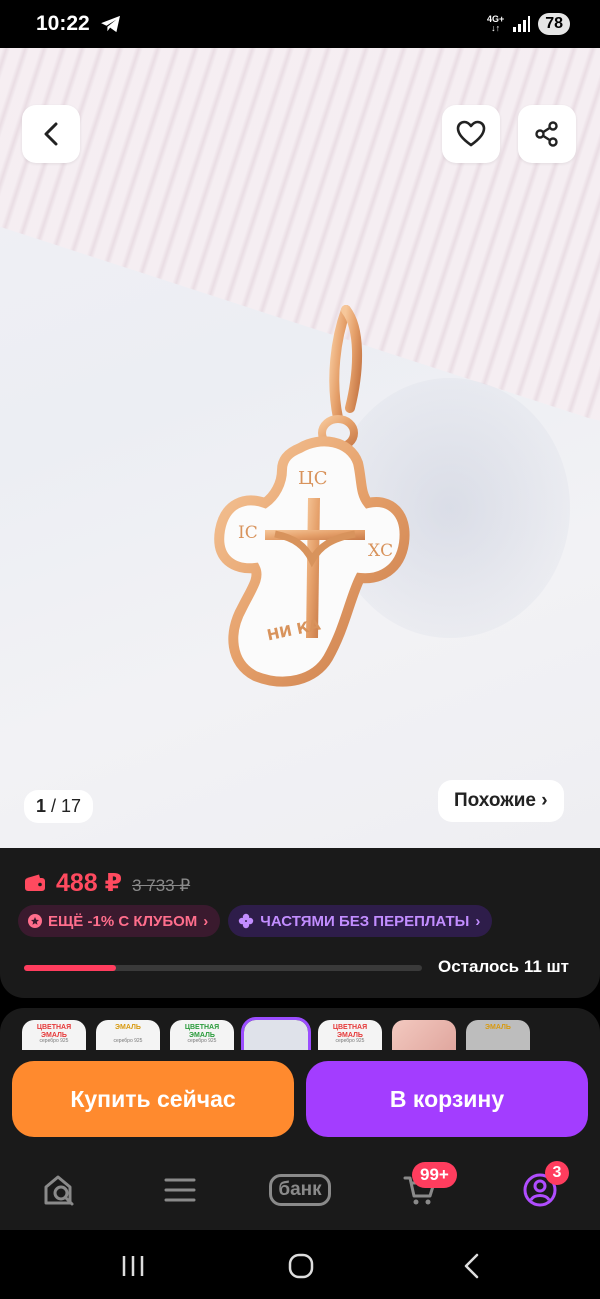  I want to click on network-indicator: 4G+ ↓↑, so click(495, 23).